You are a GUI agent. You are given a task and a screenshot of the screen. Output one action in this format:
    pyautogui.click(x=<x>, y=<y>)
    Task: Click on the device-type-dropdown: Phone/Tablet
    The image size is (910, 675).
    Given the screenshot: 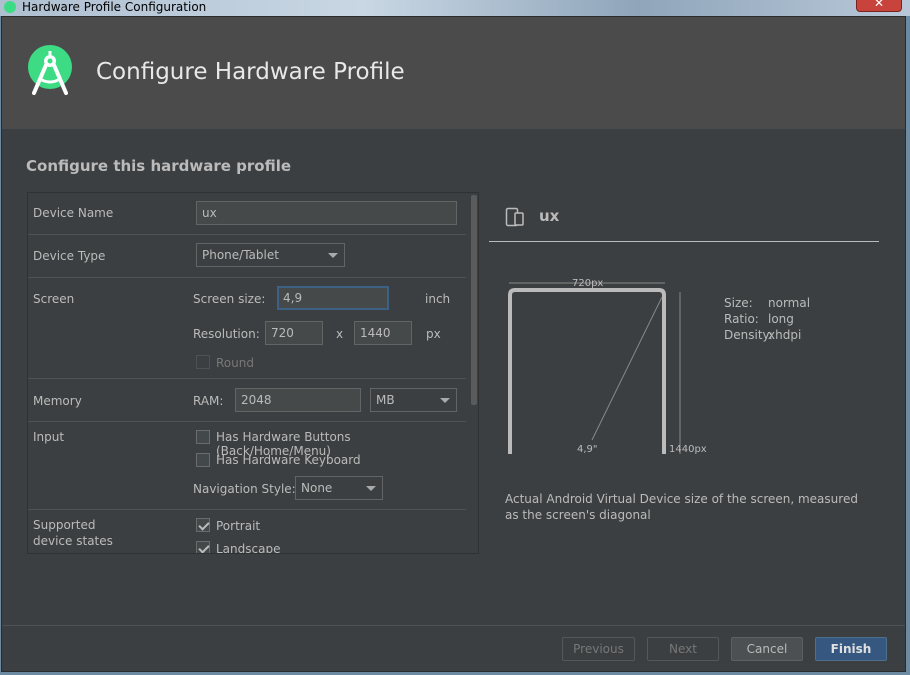 What is the action you would take?
    pyautogui.click(x=270, y=255)
    